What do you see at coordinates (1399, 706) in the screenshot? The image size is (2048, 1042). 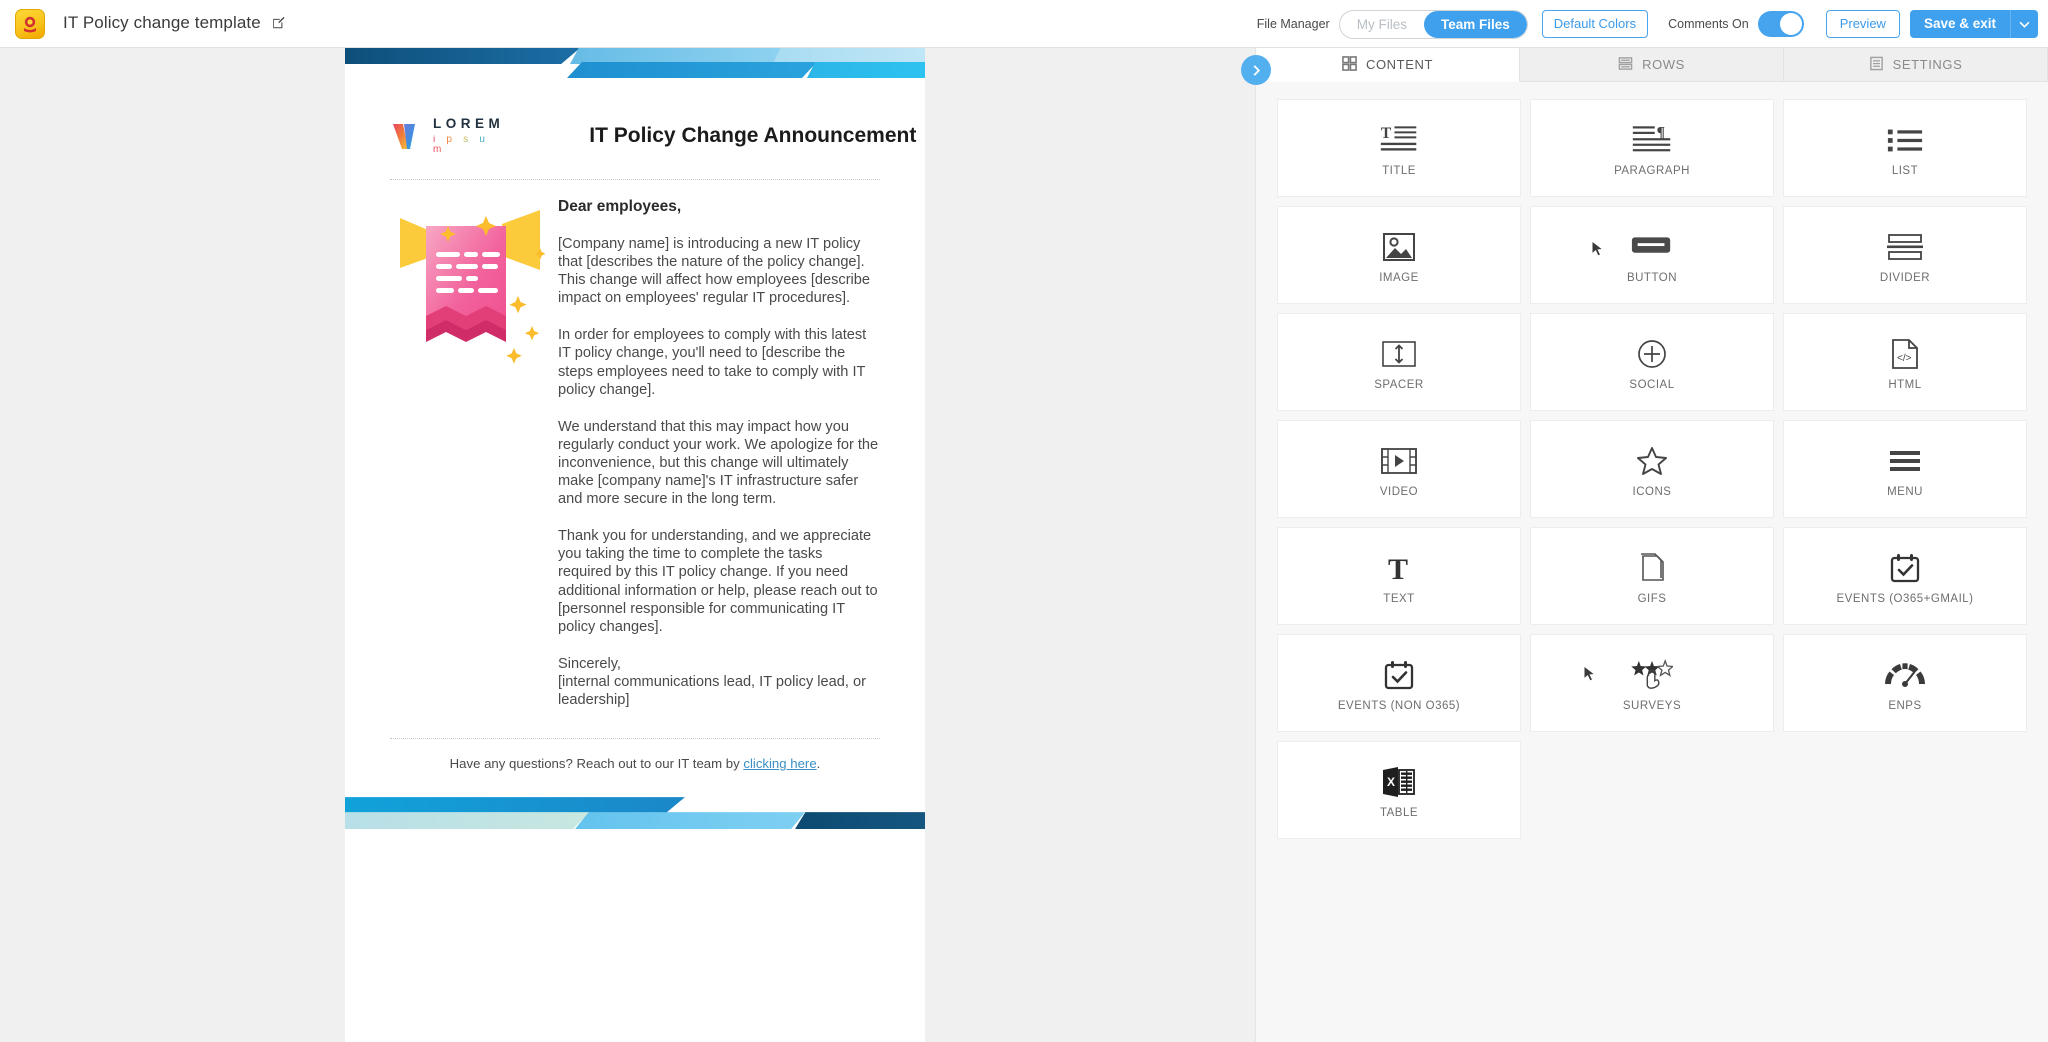 I see `content-tile-events-non-o365-label: EVENTS (NON O365)` at bounding box center [1399, 706].